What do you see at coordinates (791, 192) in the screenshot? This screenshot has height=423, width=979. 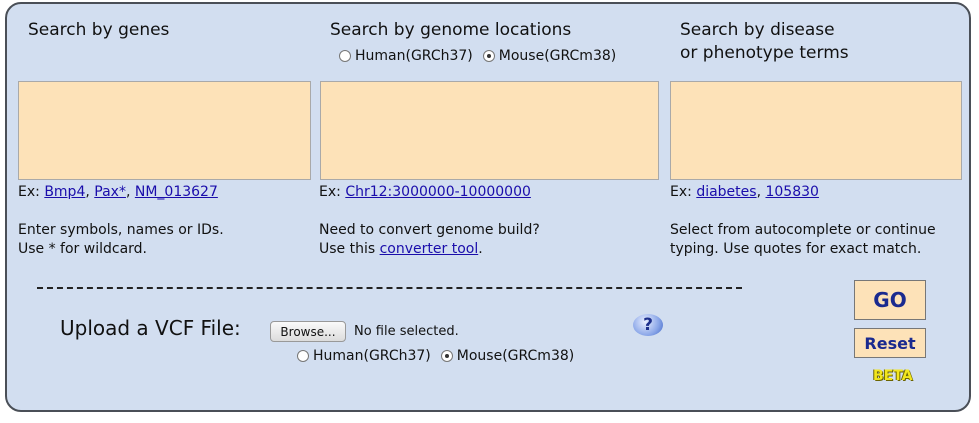 I see `example-link-105830: 105830` at bounding box center [791, 192].